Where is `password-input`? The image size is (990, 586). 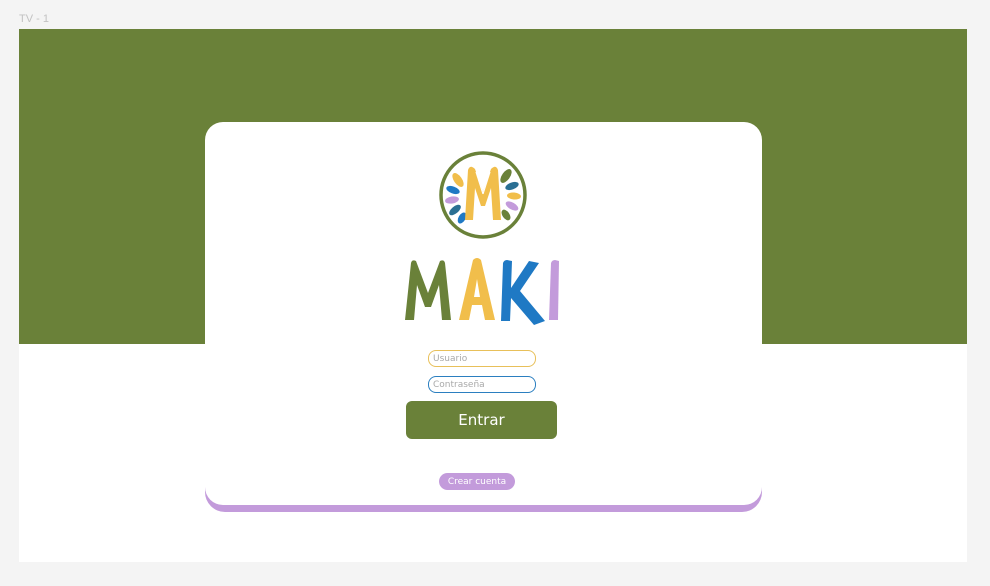 password-input is located at coordinates (482, 384).